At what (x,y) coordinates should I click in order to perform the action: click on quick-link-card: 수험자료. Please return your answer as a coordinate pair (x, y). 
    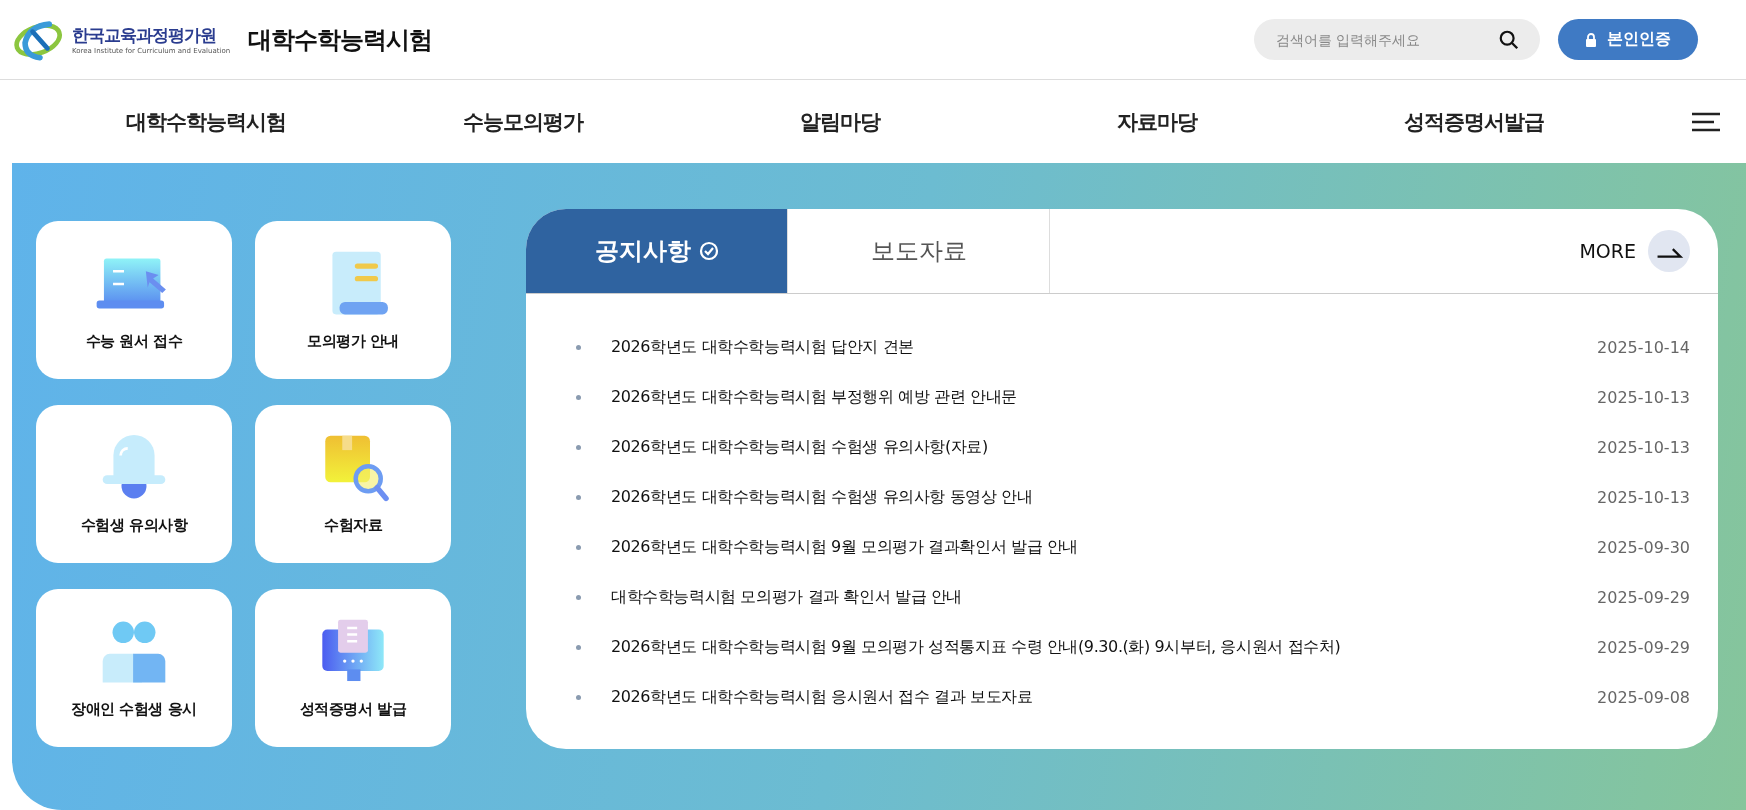
    Looking at the image, I should click on (353, 484).